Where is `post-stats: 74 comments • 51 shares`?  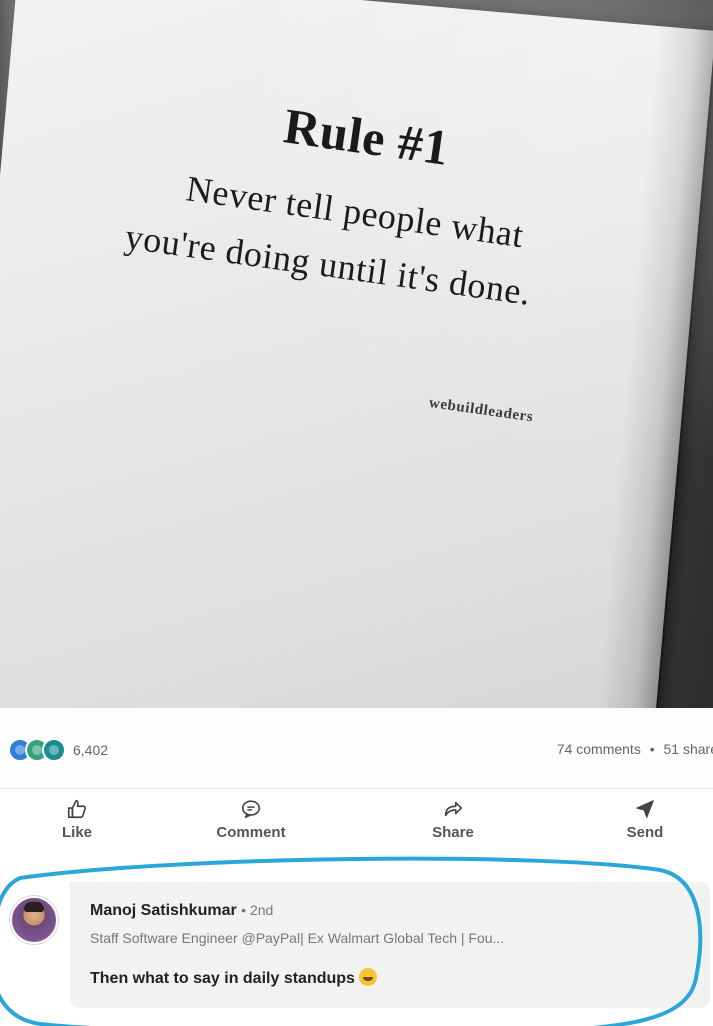
post-stats: 74 comments • 51 shares is located at coordinates (635, 749).